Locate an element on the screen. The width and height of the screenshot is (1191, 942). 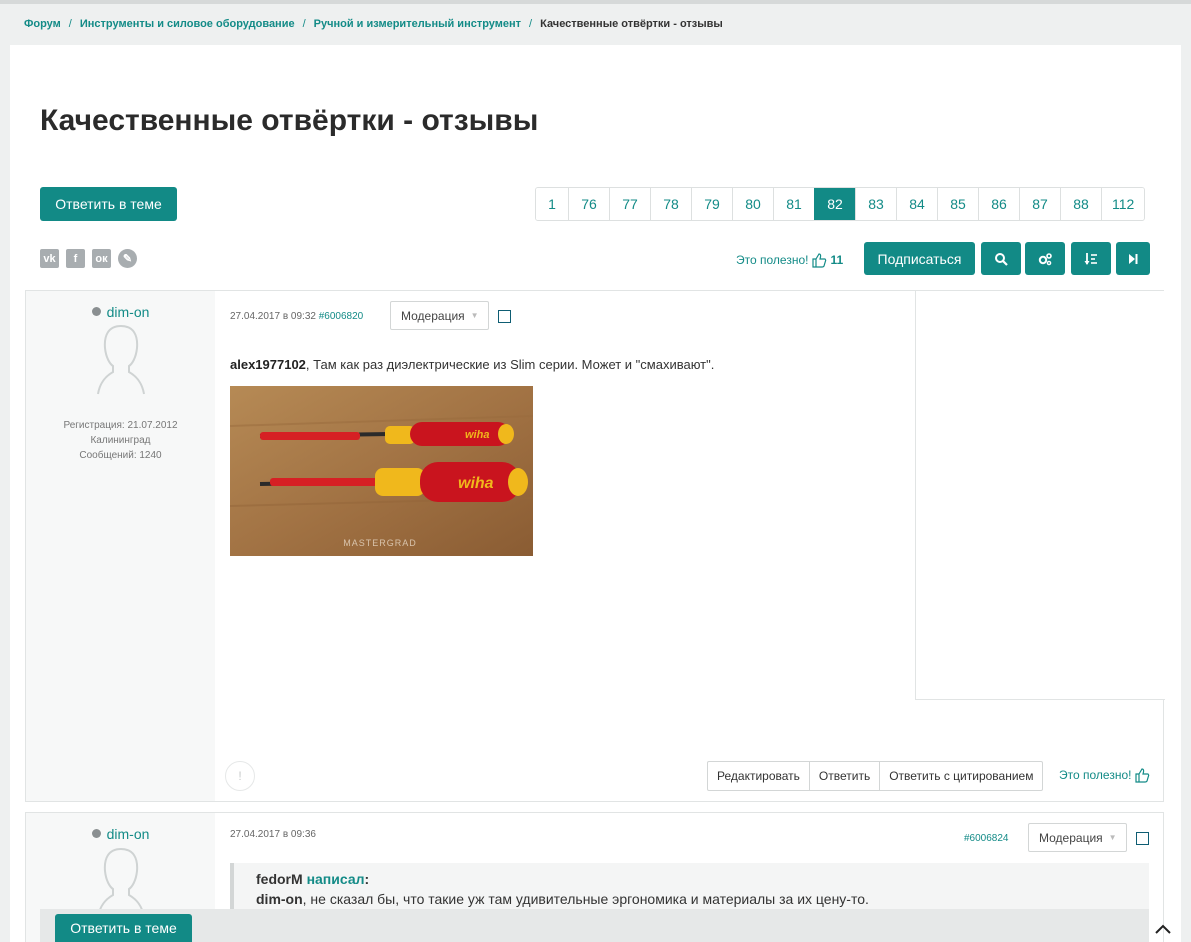
post-date: 27.04.2017 в 09:32 is located at coordinates (273, 316).